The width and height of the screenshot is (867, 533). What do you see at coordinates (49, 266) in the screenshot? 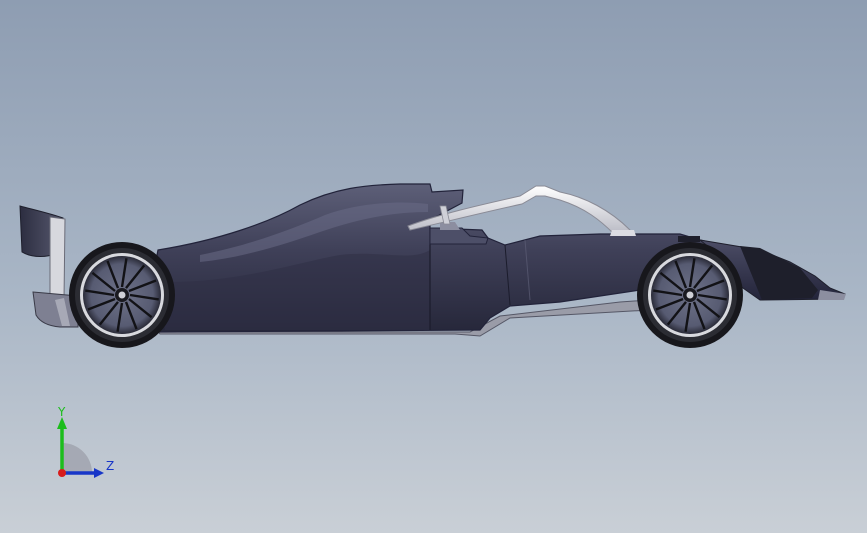
I see `rear-wing` at bounding box center [49, 266].